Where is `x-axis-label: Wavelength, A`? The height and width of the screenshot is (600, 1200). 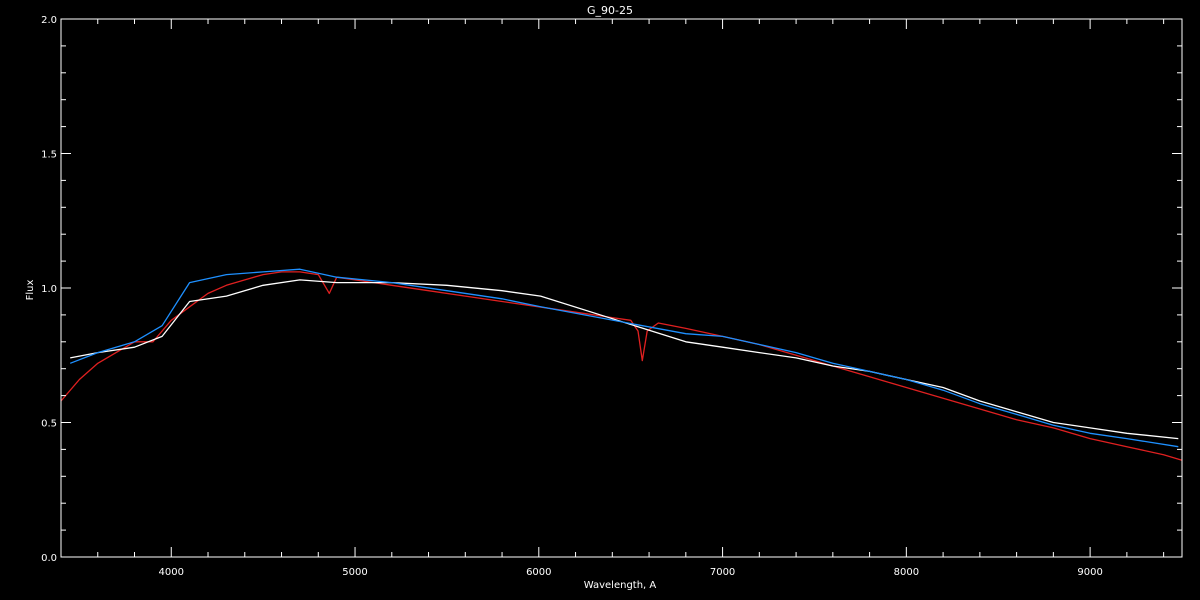 x-axis-label: Wavelength, A is located at coordinates (620, 585).